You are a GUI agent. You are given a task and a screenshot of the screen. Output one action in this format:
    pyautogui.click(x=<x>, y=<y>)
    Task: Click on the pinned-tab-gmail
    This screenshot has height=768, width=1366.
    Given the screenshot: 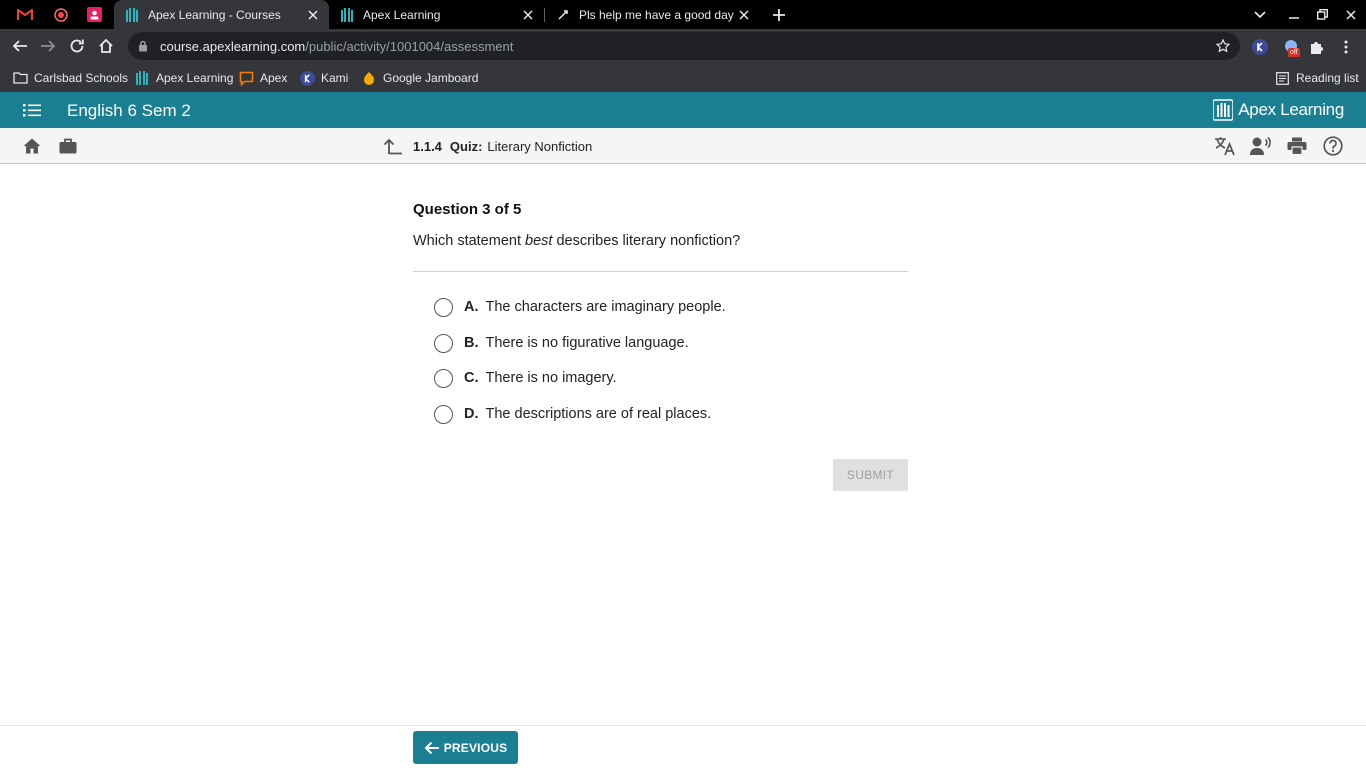 What is the action you would take?
    pyautogui.click(x=24, y=14)
    